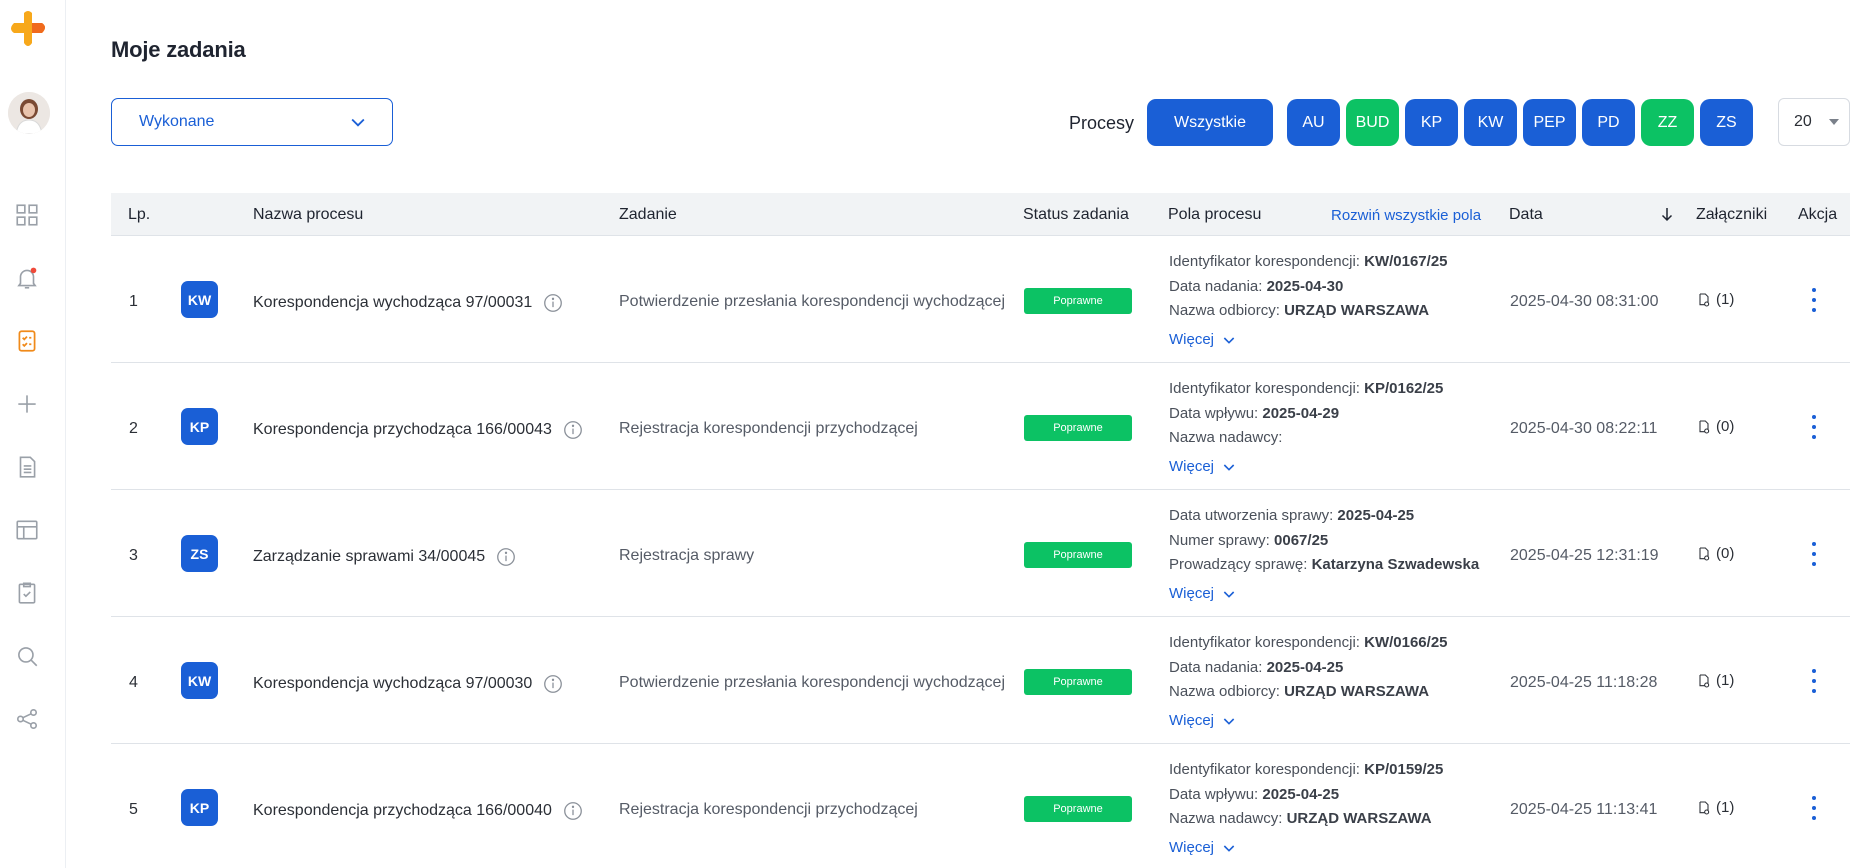 This screenshot has height=868, width=1870. What do you see at coordinates (1490, 122) in the screenshot?
I see `process-chip-kw: KW` at bounding box center [1490, 122].